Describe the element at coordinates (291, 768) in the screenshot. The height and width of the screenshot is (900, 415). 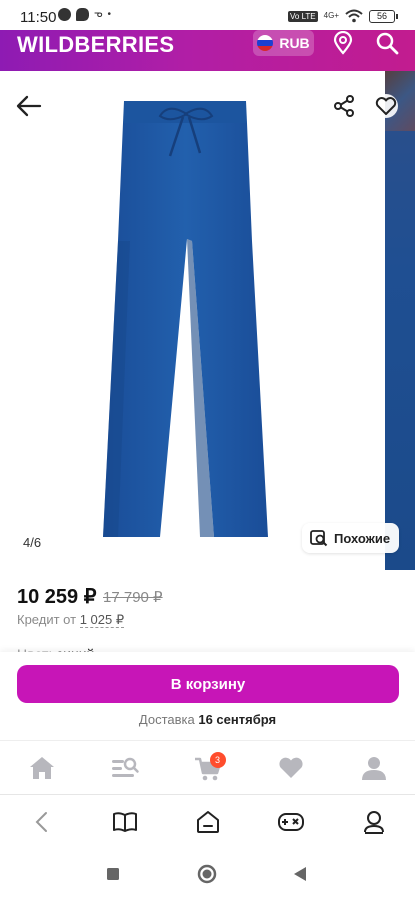
I see `nav-favorites-icon` at that location.